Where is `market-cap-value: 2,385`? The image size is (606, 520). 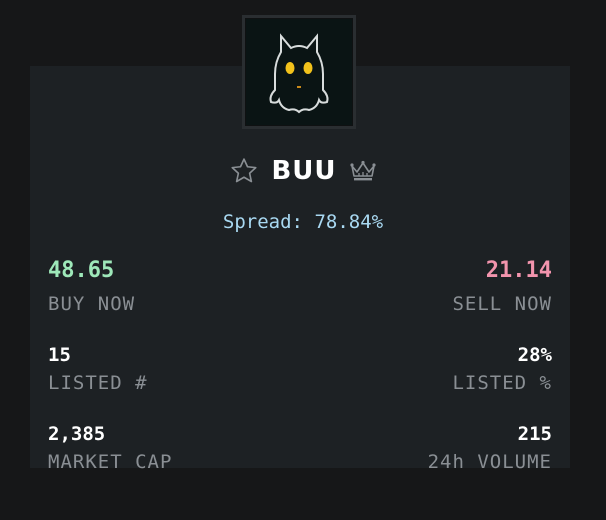
market-cap-value: 2,385 is located at coordinates (77, 434).